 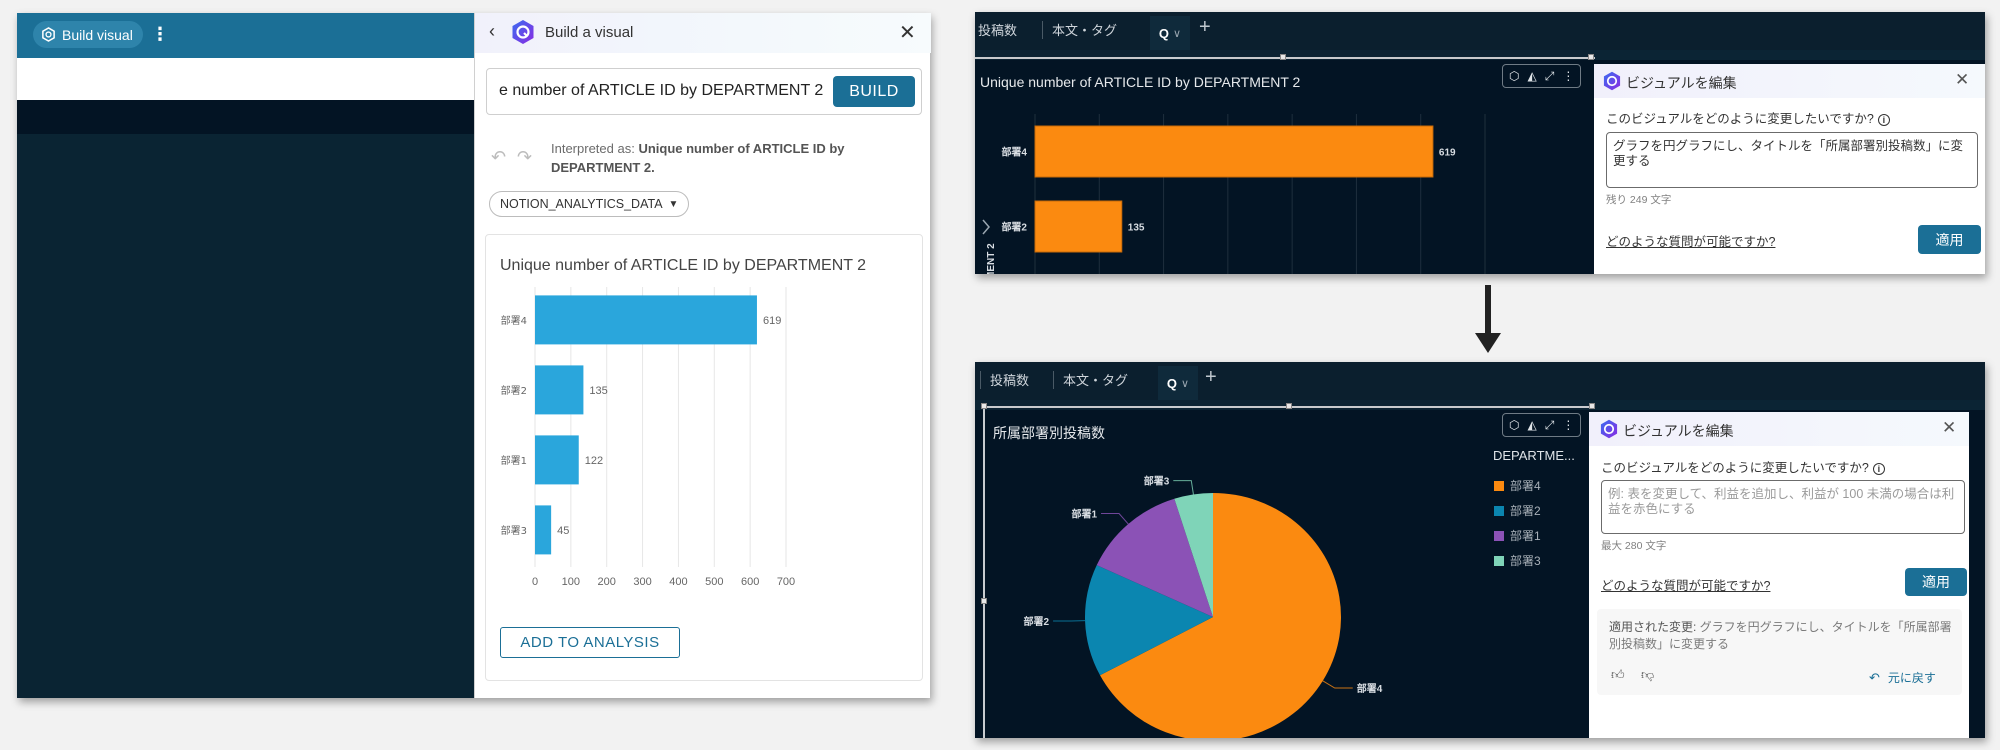 What do you see at coordinates (1036, 621) in the screenshot?
I see `slice-label: 部署2` at bounding box center [1036, 621].